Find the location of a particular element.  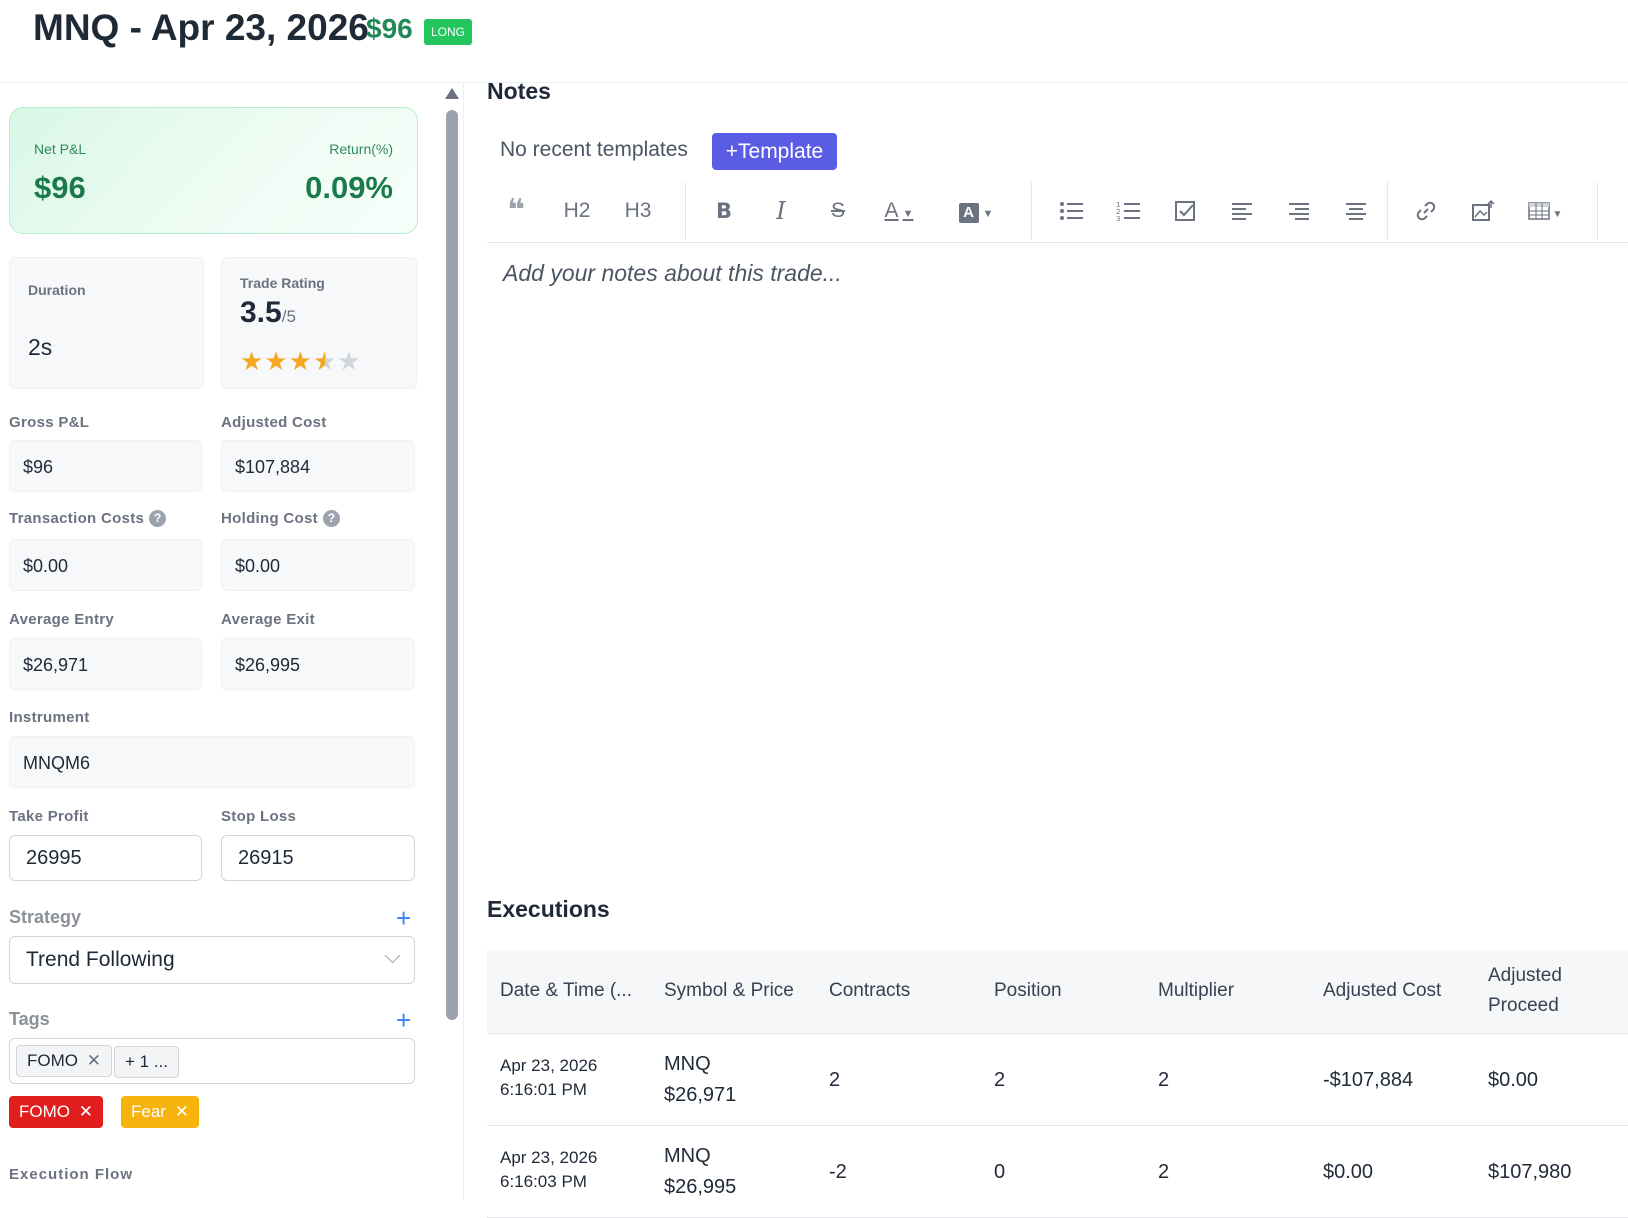

duration-value: 2s is located at coordinates (40, 347).